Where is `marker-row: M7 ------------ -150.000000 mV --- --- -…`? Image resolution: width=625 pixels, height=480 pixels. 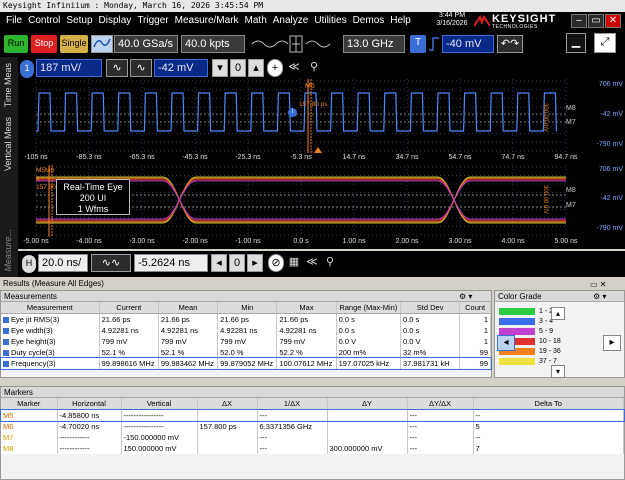 marker-row: M7 ------------ -150.000000 mV --- --- -… is located at coordinates (312, 437).